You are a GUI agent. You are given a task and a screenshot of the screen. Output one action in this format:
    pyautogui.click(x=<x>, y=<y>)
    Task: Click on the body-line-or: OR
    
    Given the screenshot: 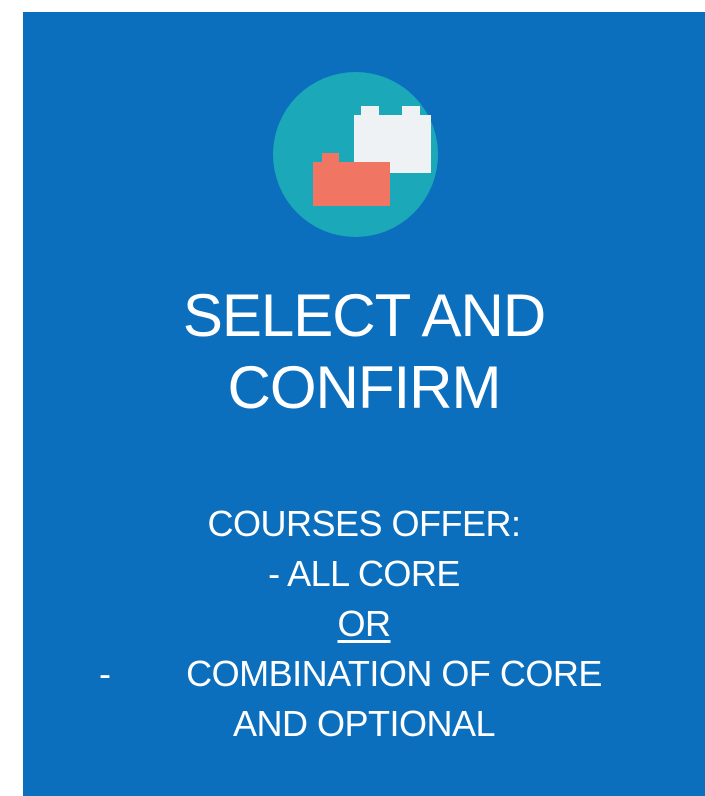 What is the action you would take?
    pyautogui.click(x=364, y=623)
    